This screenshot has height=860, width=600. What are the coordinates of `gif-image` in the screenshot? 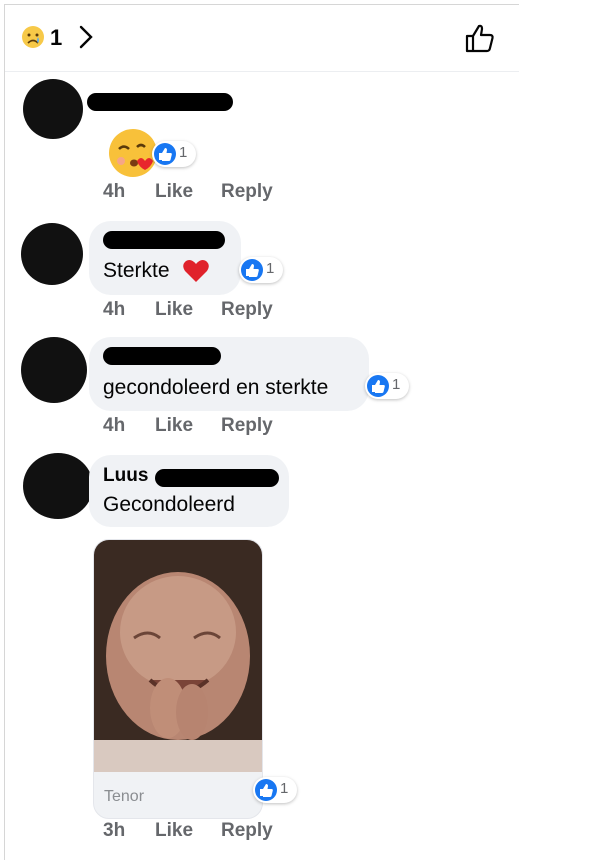 It's located at (178, 656).